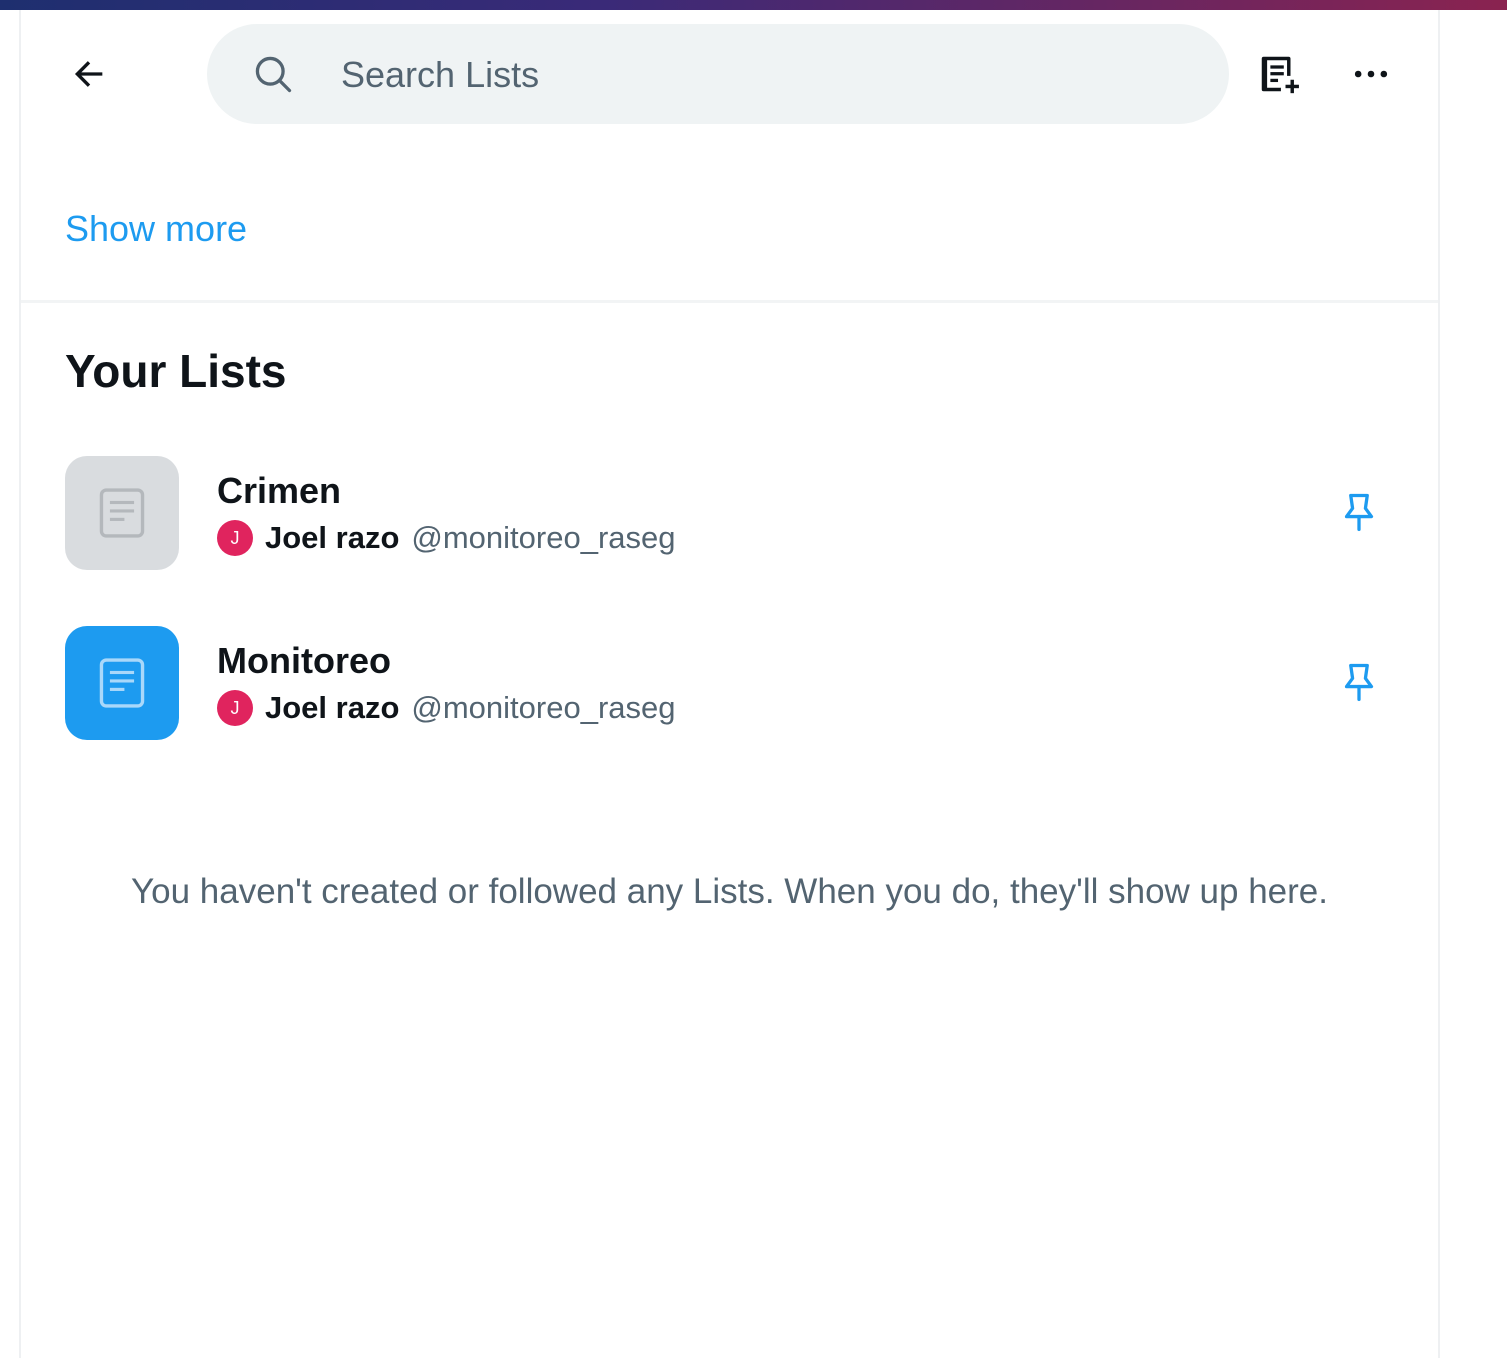 The image size is (1507, 1358). I want to click on back-button, so click(89, 74).